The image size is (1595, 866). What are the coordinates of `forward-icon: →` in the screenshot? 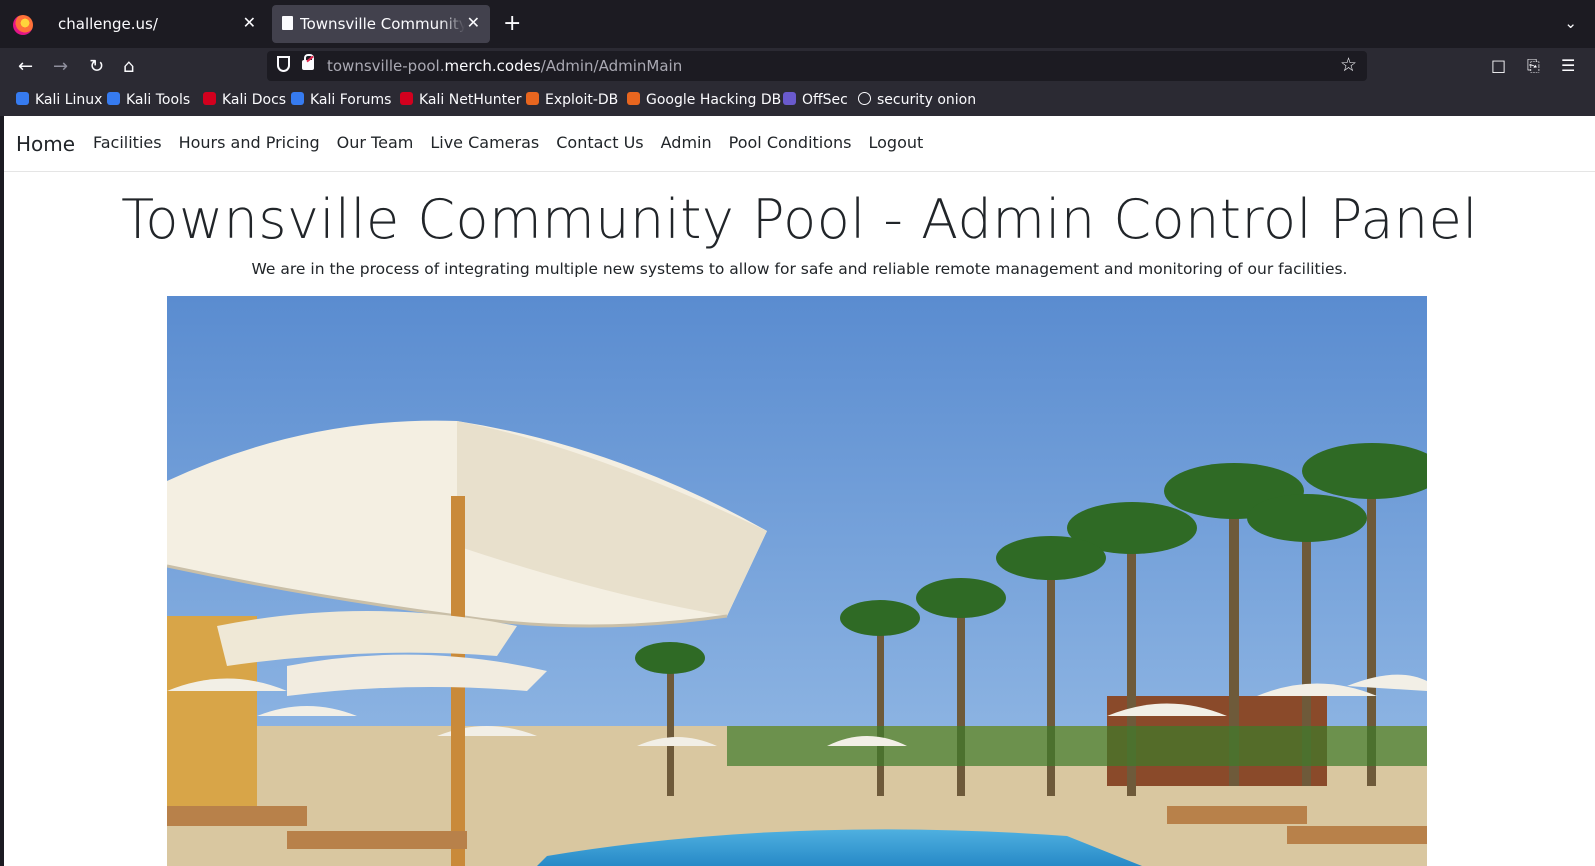 It's located at (60, 66).